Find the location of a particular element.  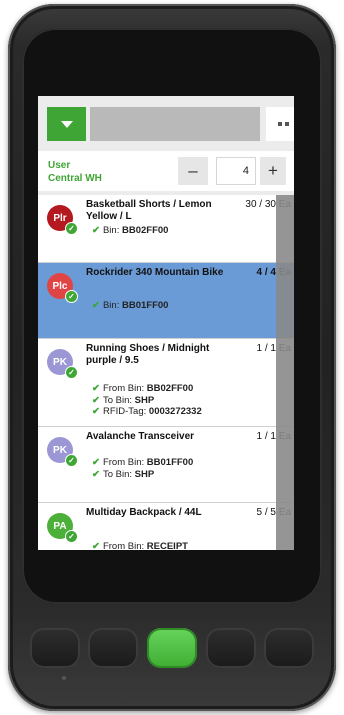

user-info: User Central WH is located at coordinates (75, 172).